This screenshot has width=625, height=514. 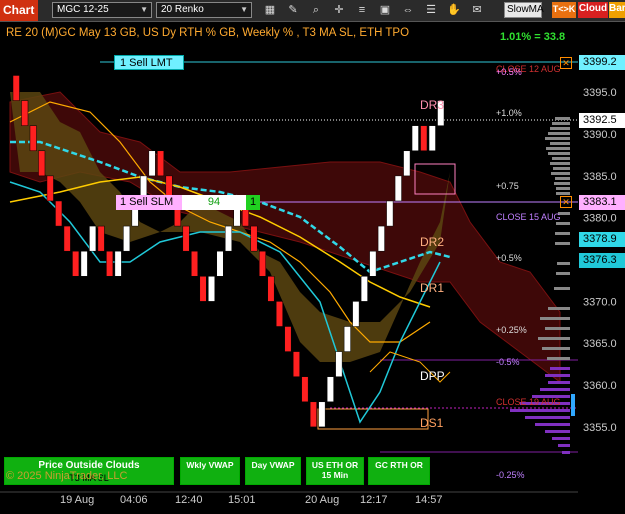 What do you see at coordinates (67, 476) in the screenshot?
I see `copyright: © 2025 NinjaTrader, LLC` at bounding box center [67, 476].